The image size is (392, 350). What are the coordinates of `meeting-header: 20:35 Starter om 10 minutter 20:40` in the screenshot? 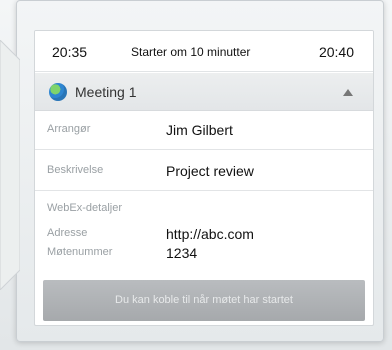 It's located at (204, 51).